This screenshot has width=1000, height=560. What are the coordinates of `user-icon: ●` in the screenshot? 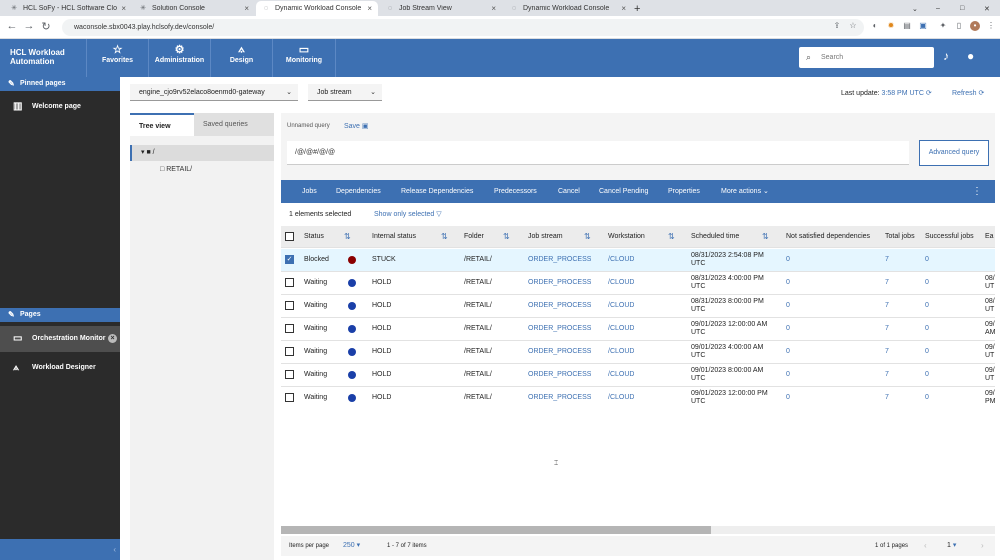 It's located at (970, 56).